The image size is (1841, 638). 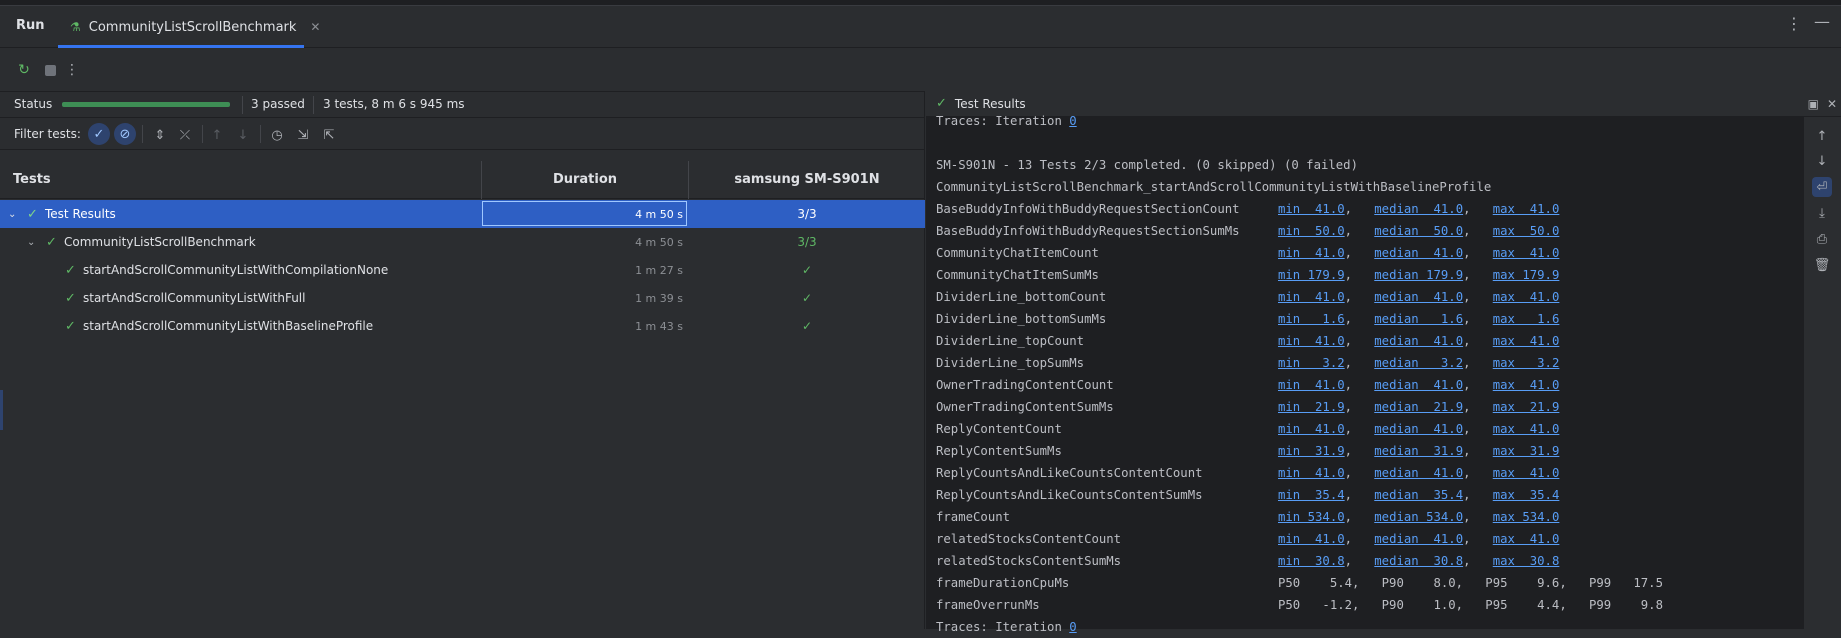 What do you see at coordinates (1832, 104) in the screenshot?
I see `close-panel-icon: ✕` at bounding box center [1832, 104].